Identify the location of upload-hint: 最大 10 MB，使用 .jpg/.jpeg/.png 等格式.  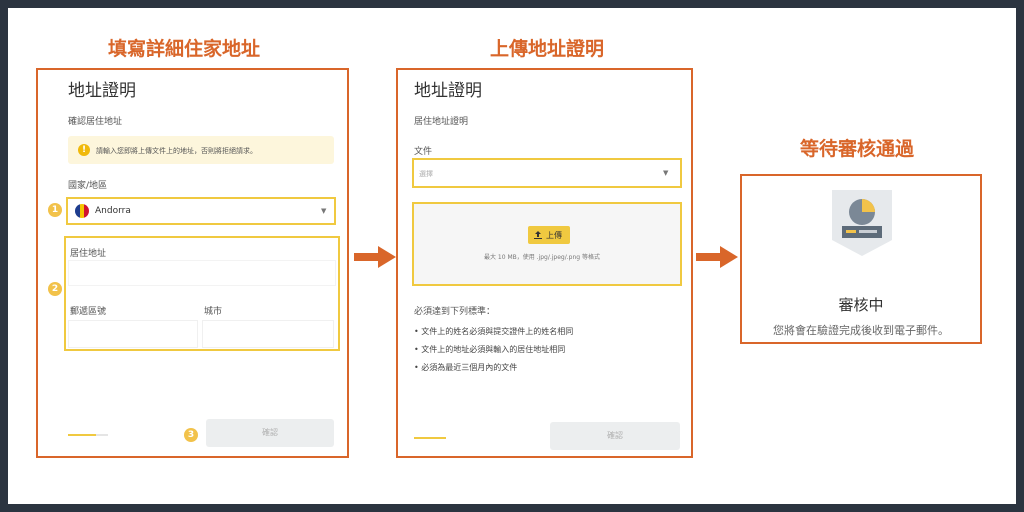
(542, 257).